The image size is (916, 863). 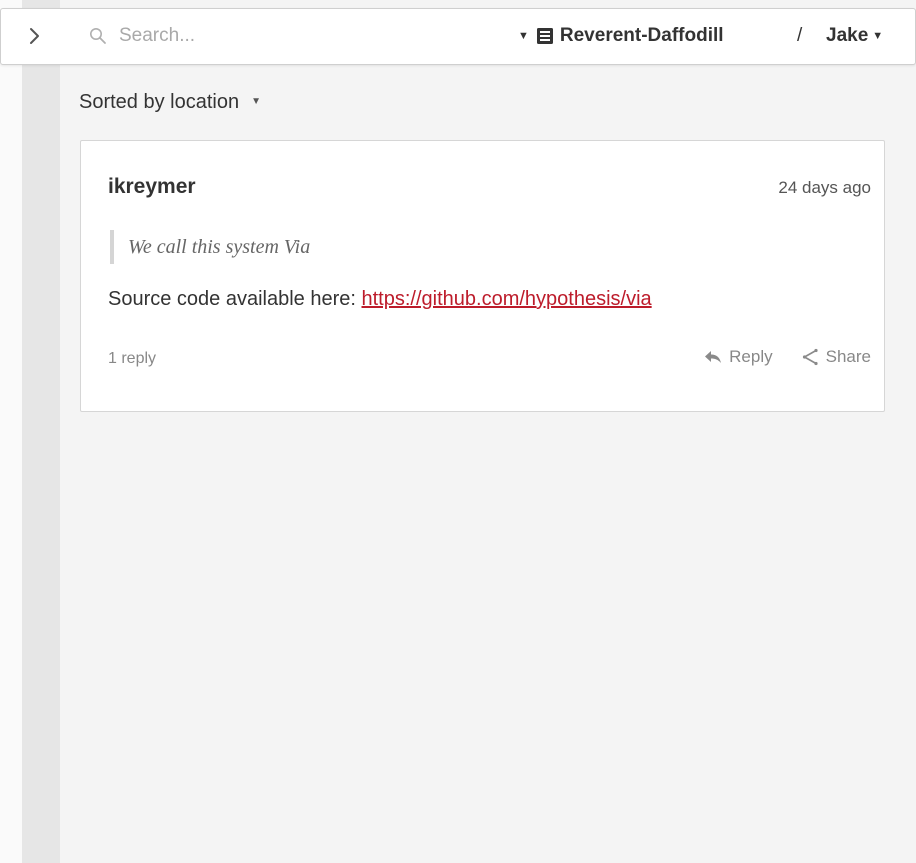 I want to click on annotation-author: ikreymer, so click(x=152, y=187).